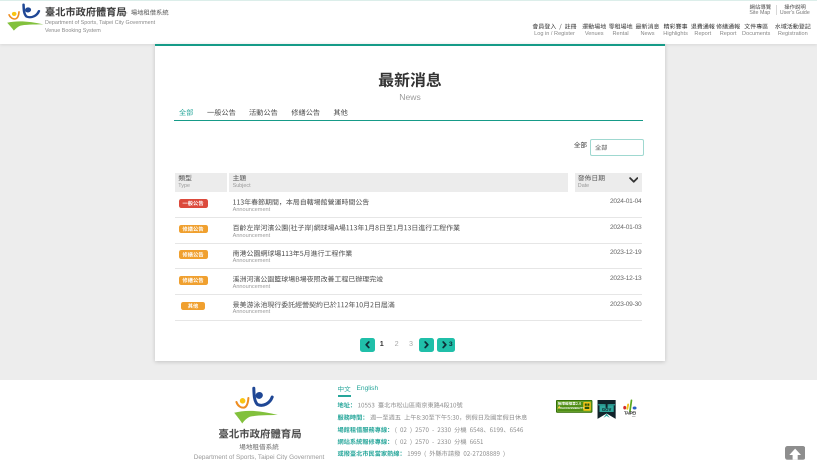 This screenshot has height=460, width=817. What do you see at coordinates (607, 408) in the screenshot?
I see `svg-text: GOV` at bounding box center [607, 408].